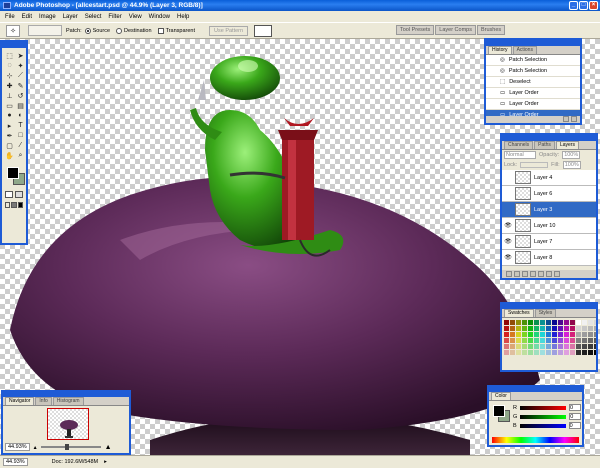 This screenshot has width=600, height=468. Describe the element at coordinates (20, 75) in the screenshot. I see `slice-tool-icon: ⟋` at that location.